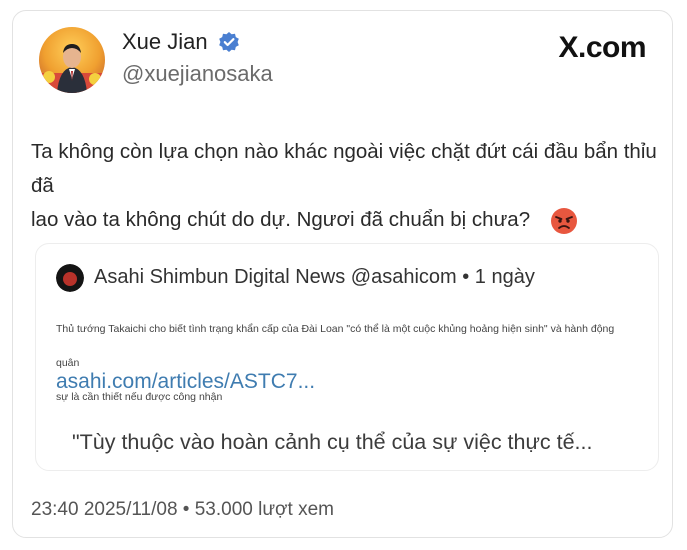  What do you see at coordinates (72, 60) in the screenshot?
I see `author-avatar` at bounding box center [72, 60].